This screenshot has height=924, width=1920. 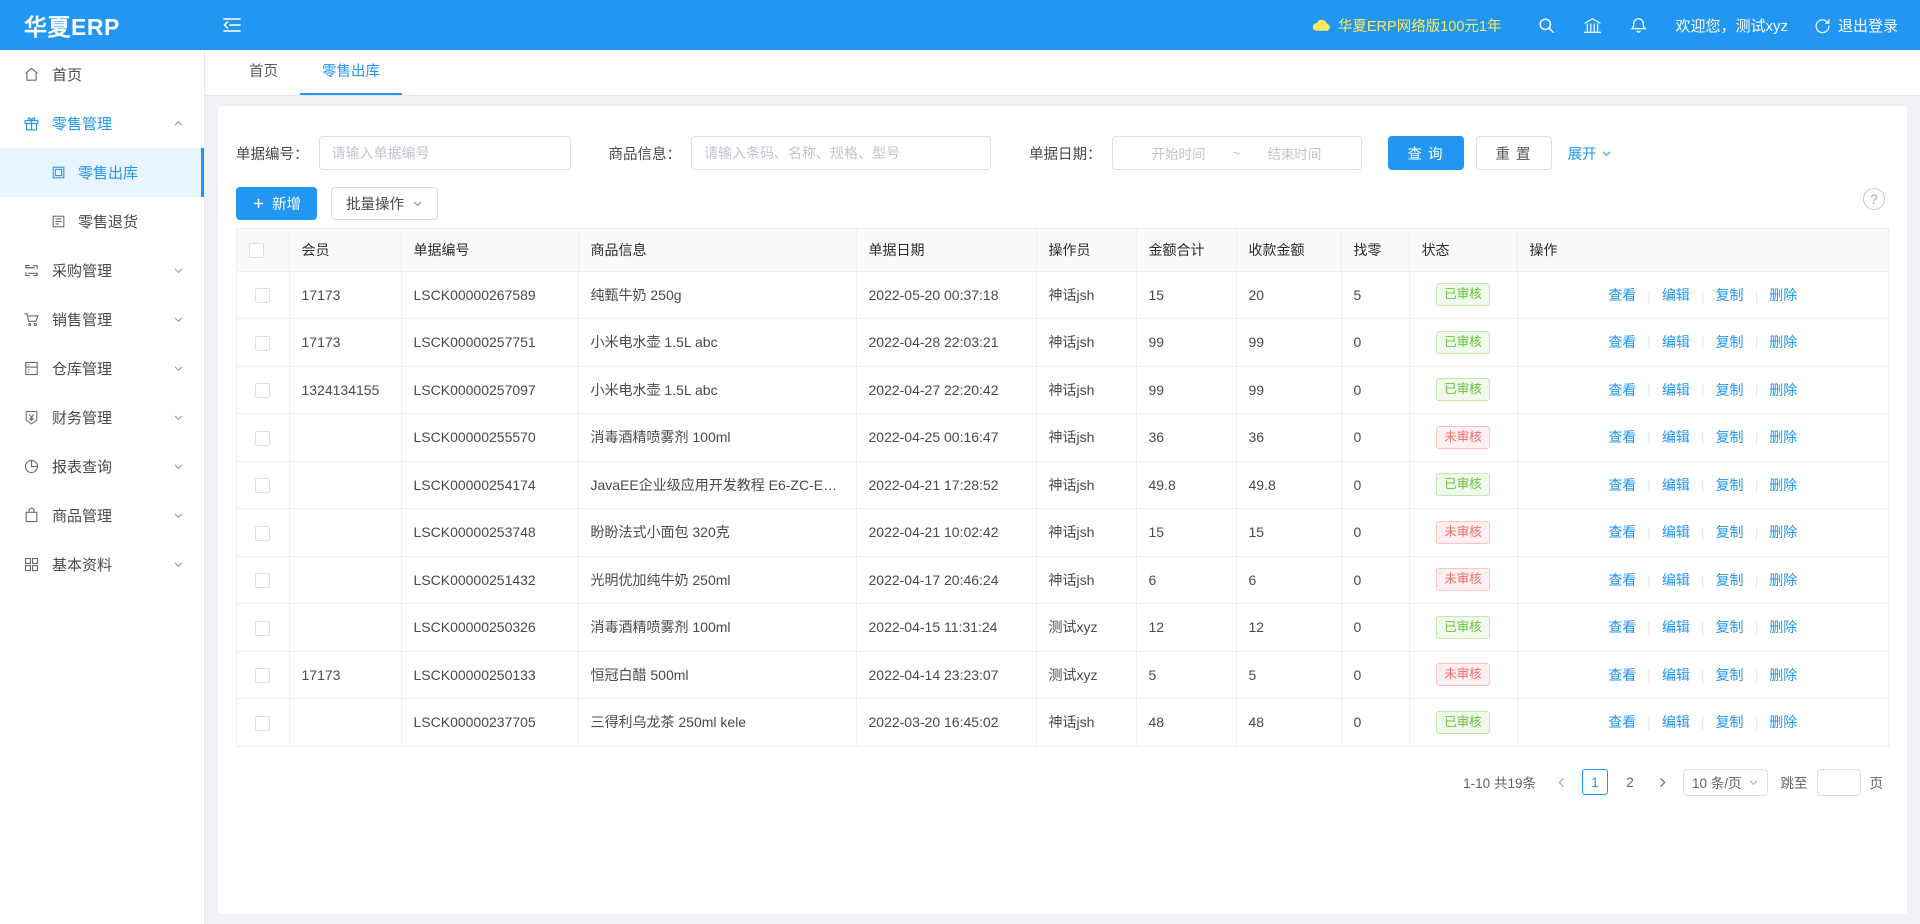 I want to click on page-size-select: 10 条/页, so click(x=1725, y=782).